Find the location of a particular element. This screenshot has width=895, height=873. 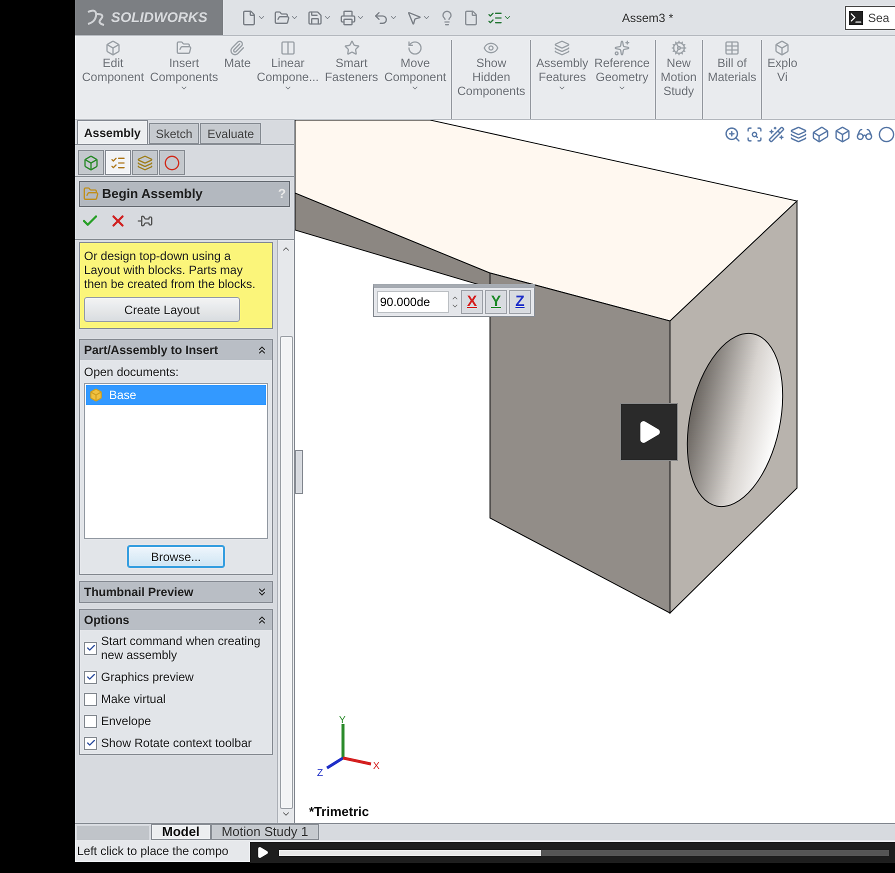

option-label: Show Rotate context toolbar is located at coordinates (176, 743).